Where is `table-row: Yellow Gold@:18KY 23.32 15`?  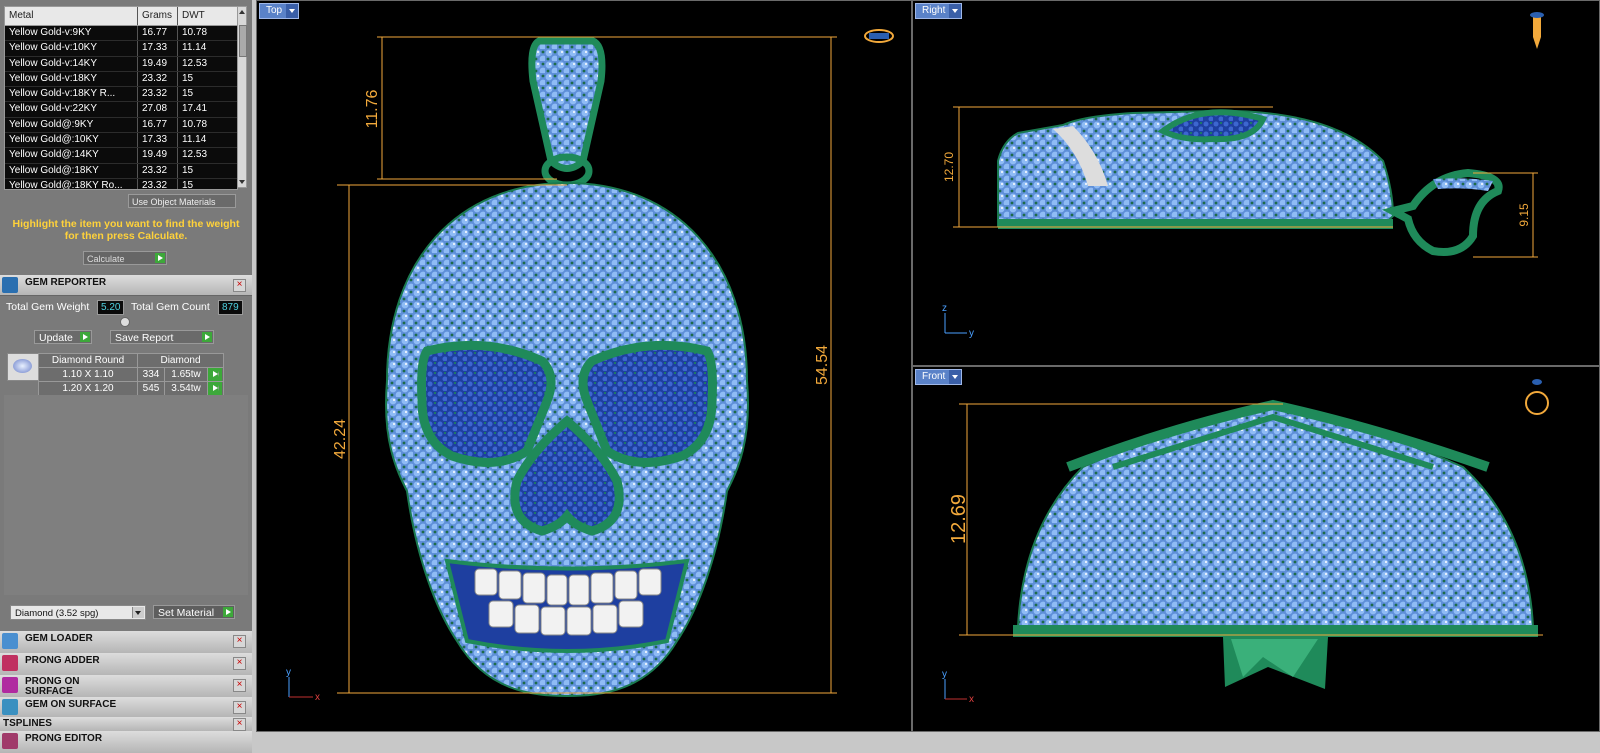 table-row: Yellow Gold@:18KY 23.32 15 is located at coordinates (121, 171).